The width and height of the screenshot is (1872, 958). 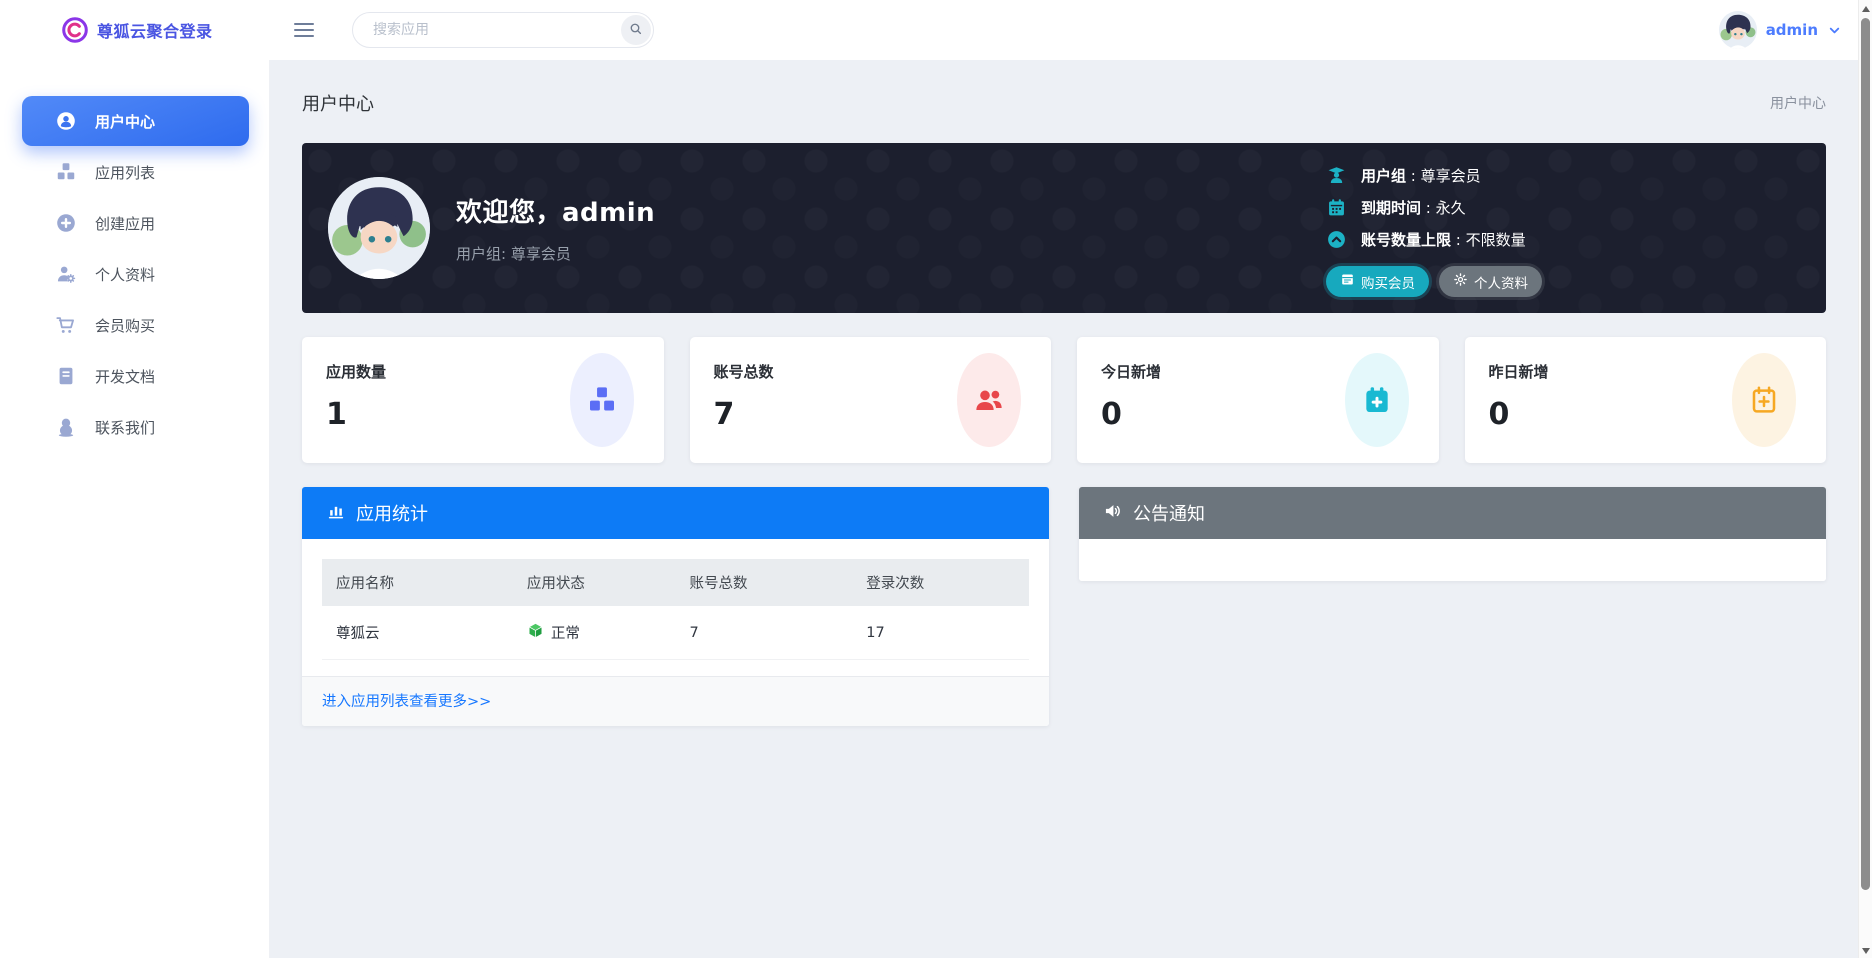 I want to click on app-statistics-table: 应用名称 应用状态 账号总数 登录次数 尊狐云 正常 7 17, so click(x=675, y=609).